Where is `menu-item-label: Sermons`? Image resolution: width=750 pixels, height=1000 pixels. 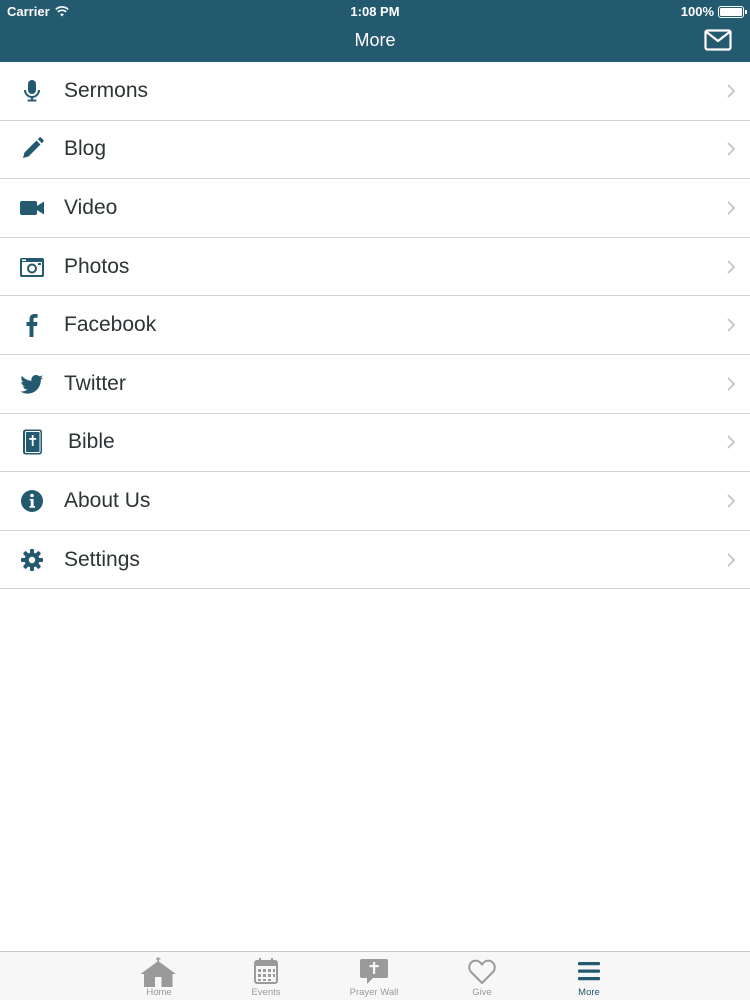 menu-item-label: Sermons is located at coordinates (106, 90).